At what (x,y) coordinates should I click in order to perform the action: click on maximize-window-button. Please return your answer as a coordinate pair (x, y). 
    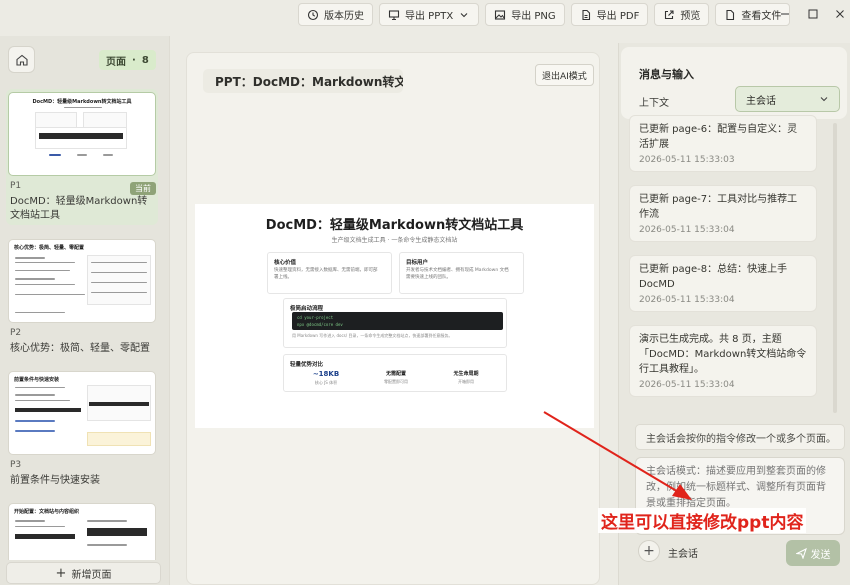
    Looking at the image, I should click on (813, 14).